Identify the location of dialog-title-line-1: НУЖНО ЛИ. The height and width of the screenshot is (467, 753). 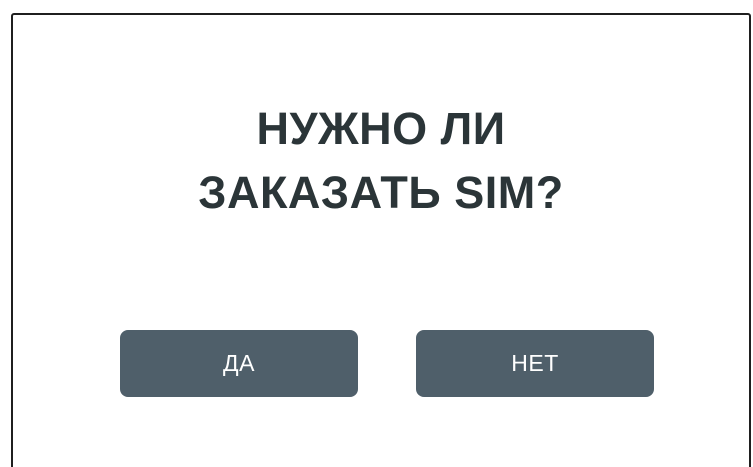
(381, 128).